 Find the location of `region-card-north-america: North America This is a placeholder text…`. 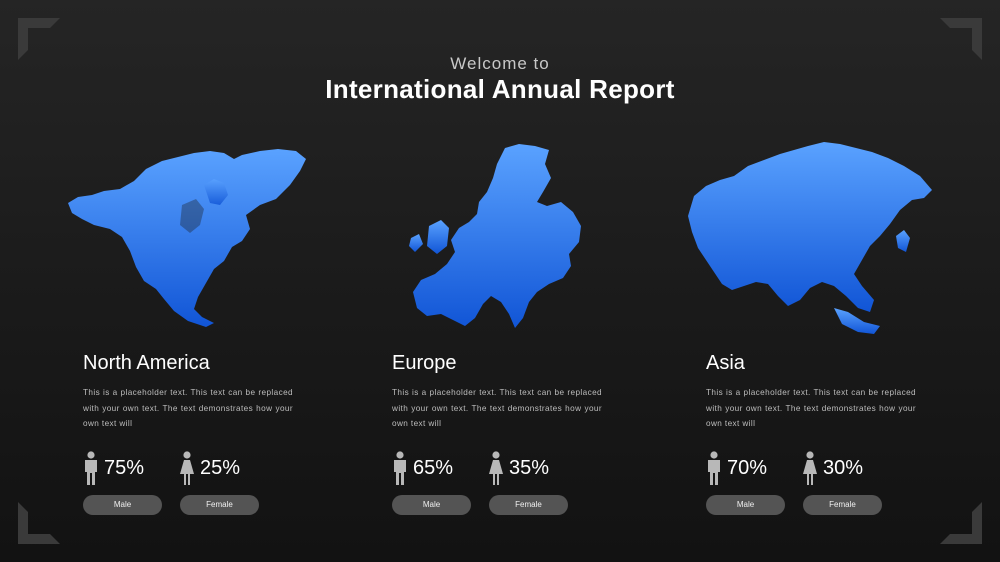

region-card-north-america: North America This is a placeholder text… is located at coordinates (188, 433).